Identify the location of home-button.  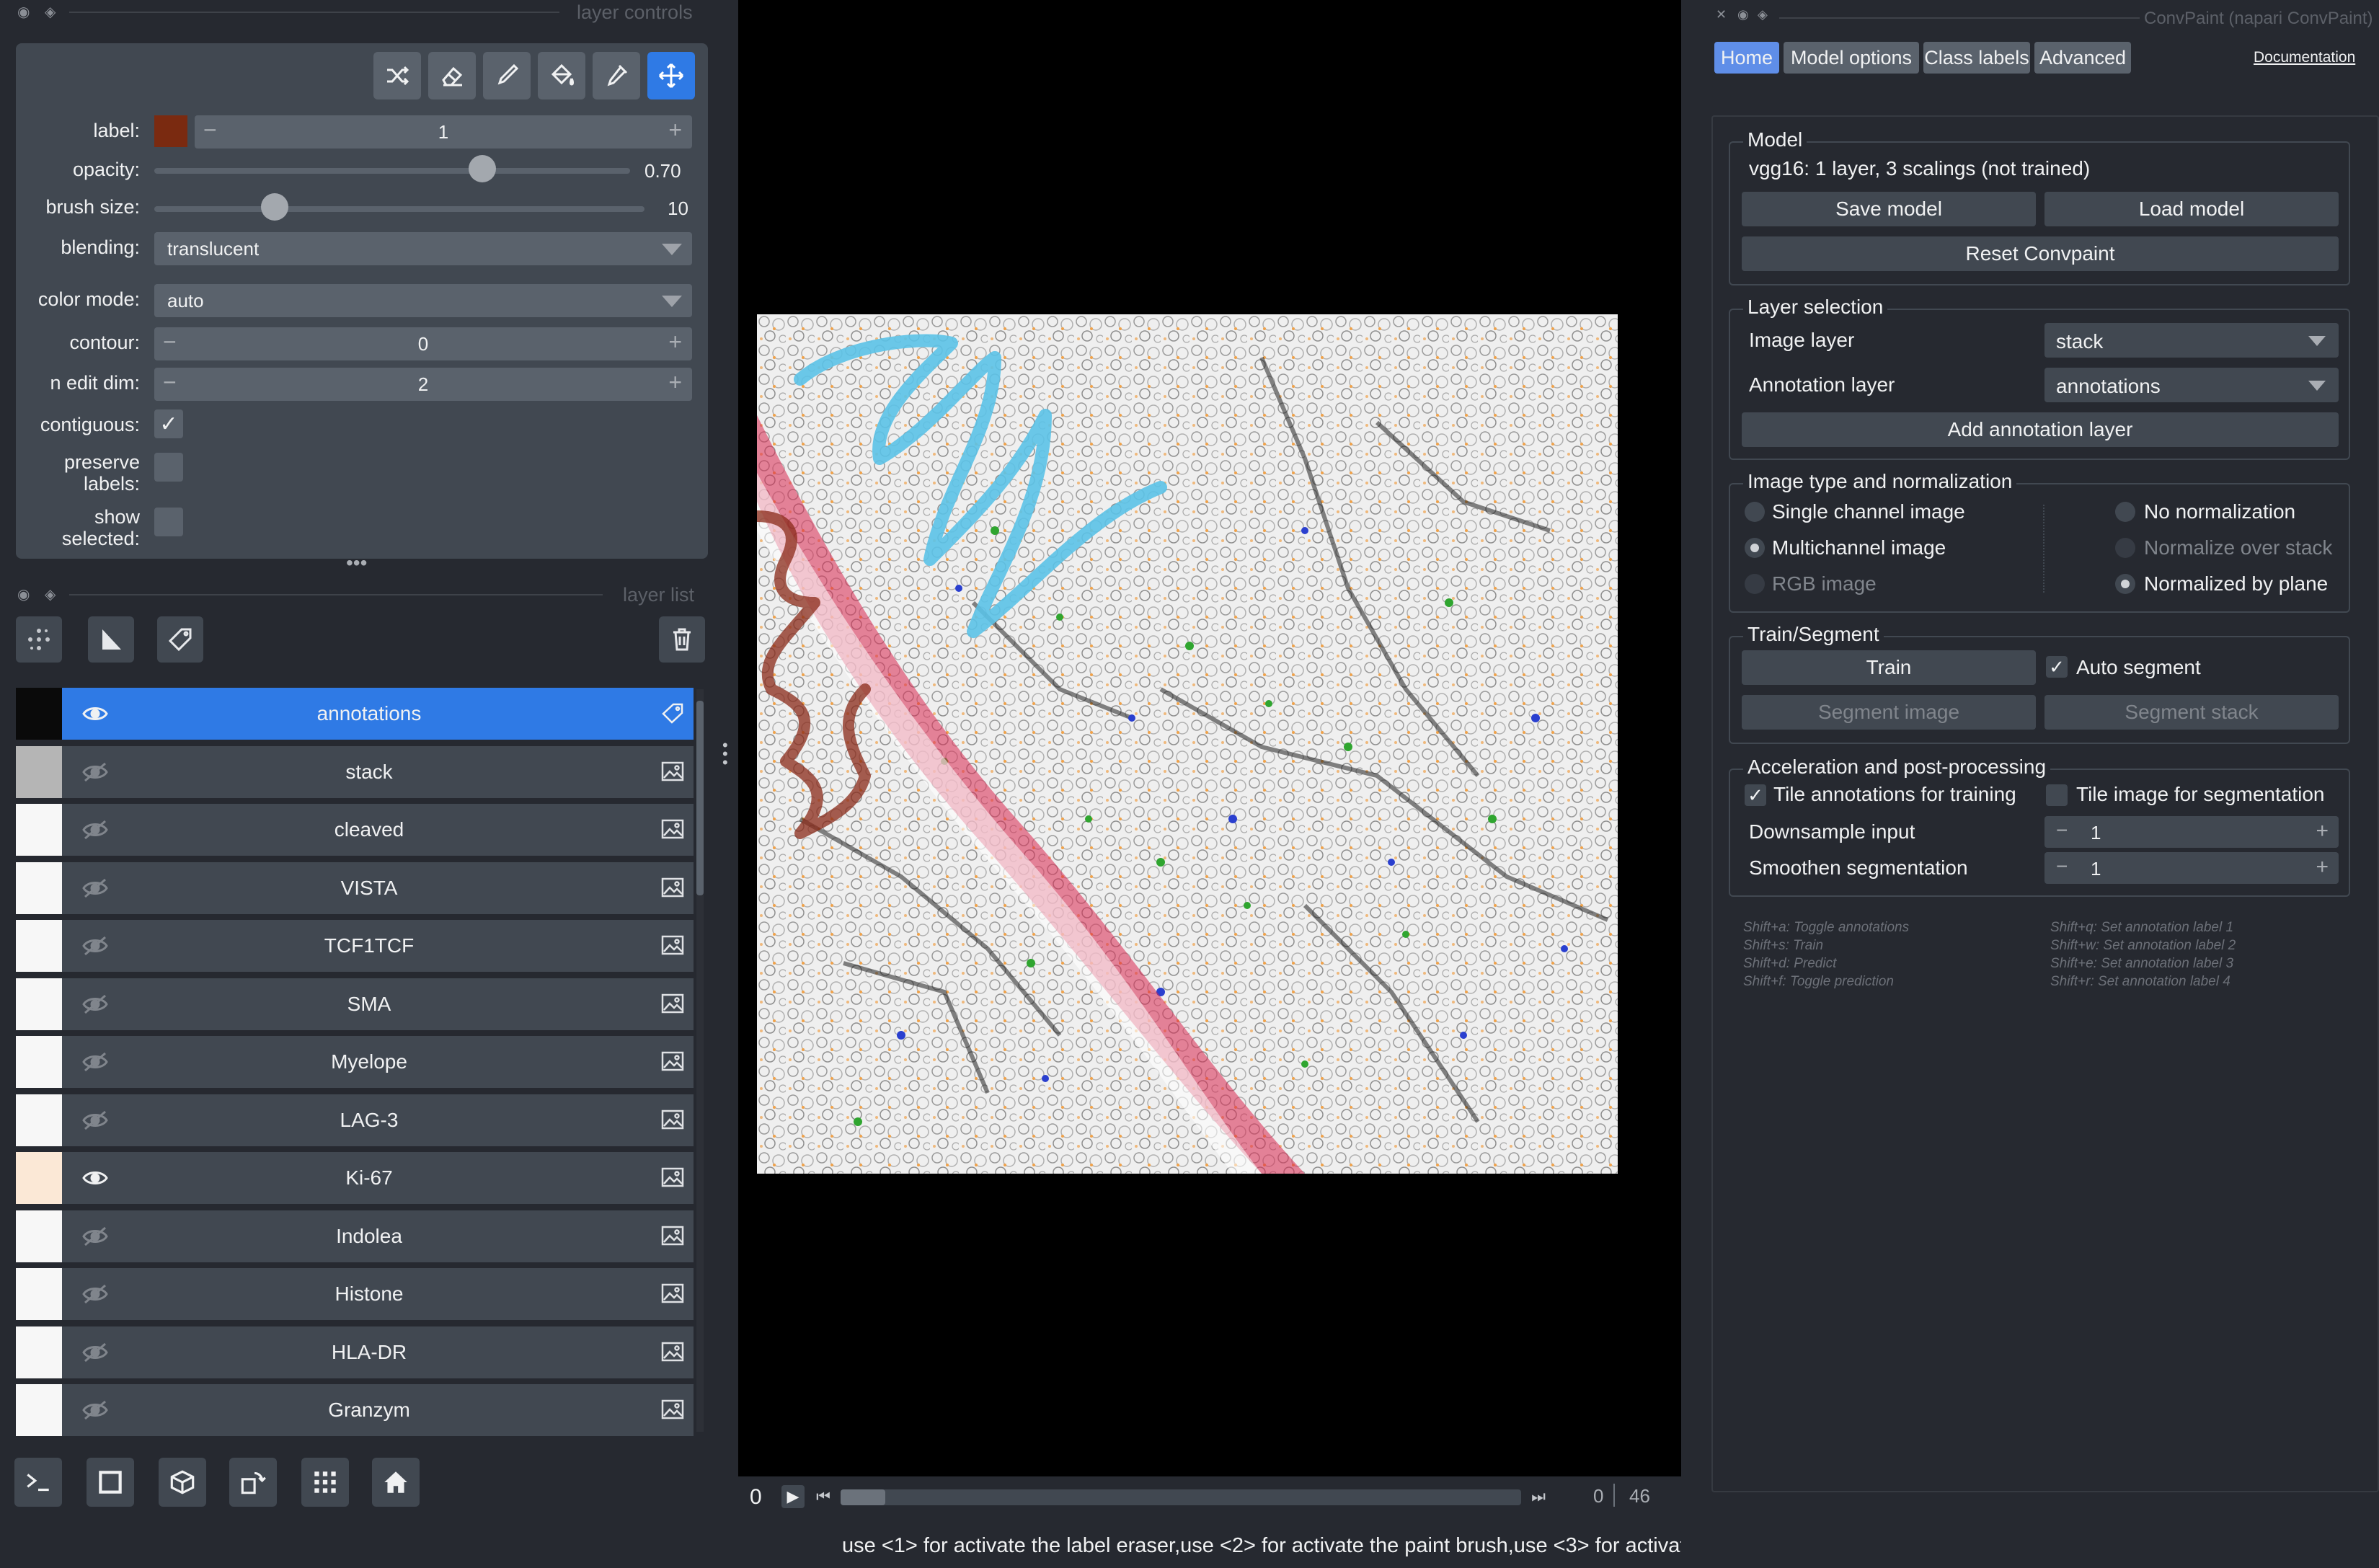
(396, 1482).